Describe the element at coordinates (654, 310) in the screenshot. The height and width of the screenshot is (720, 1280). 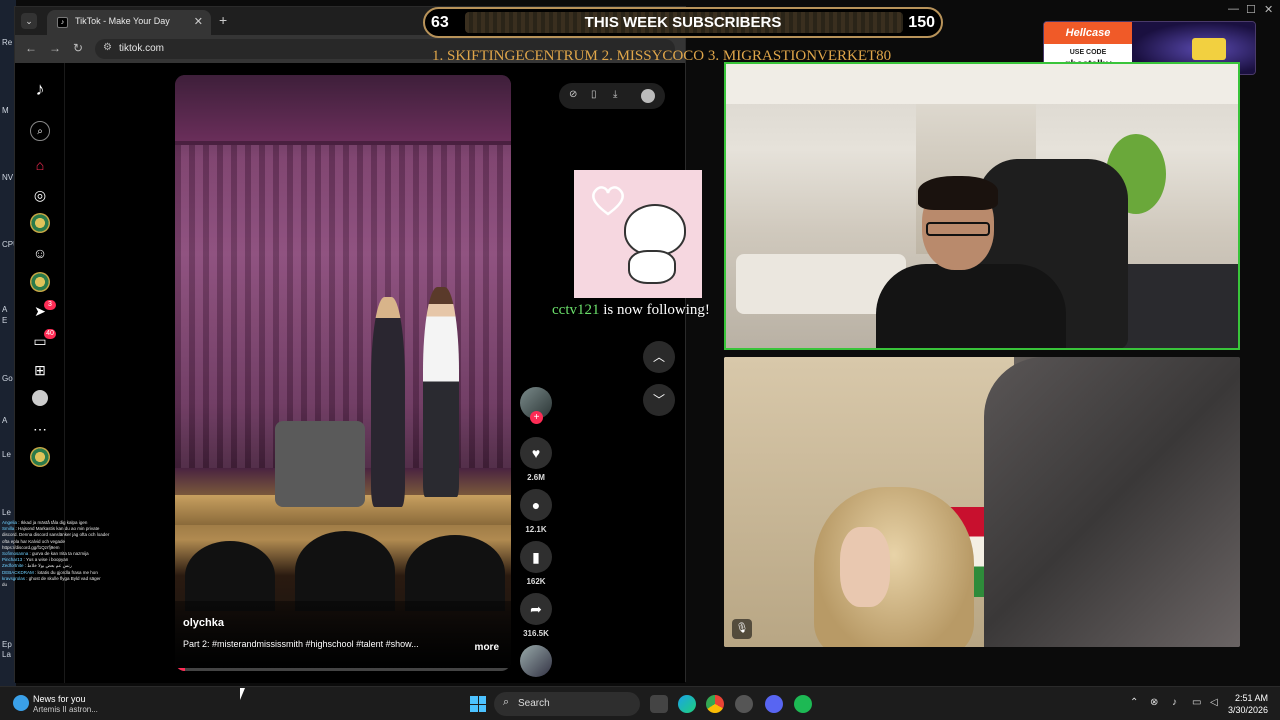
I see `follow-alert-message: is now following!` at that location.